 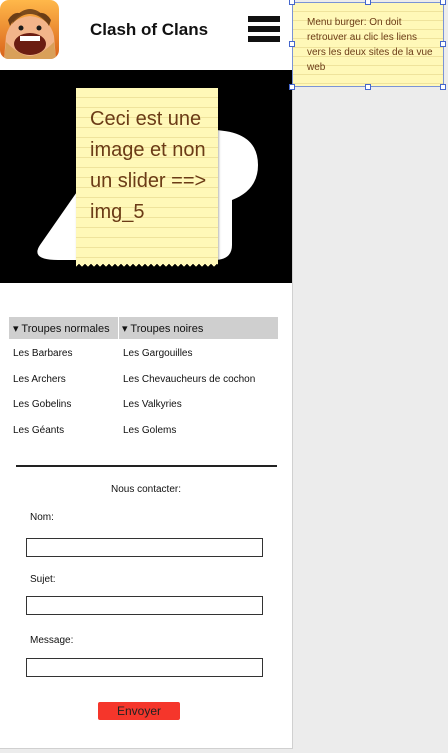 What do you see at coordinates (149, 29) in the screenshot?
I see `app-title: Clash of Clans` at bounding box center [149, 29].